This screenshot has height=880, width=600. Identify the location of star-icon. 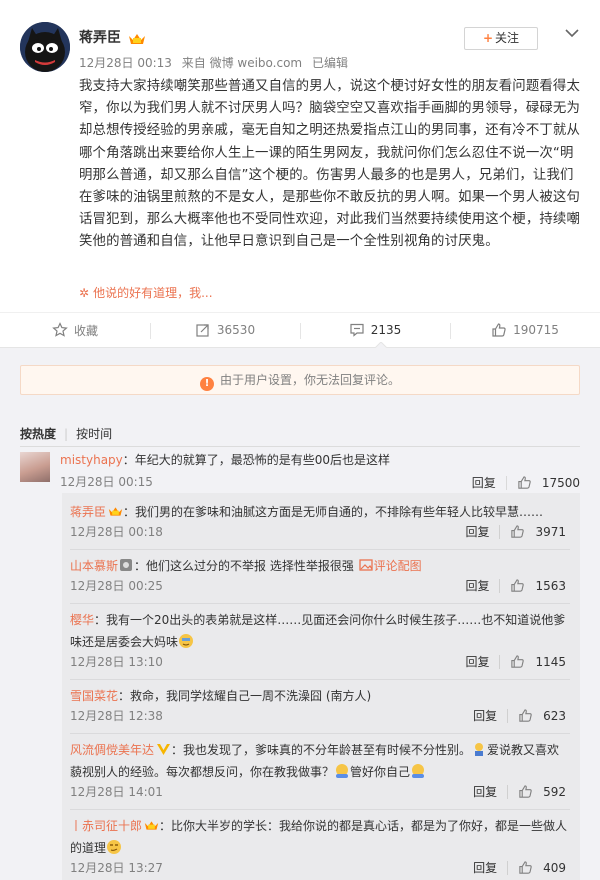
(60, 329).